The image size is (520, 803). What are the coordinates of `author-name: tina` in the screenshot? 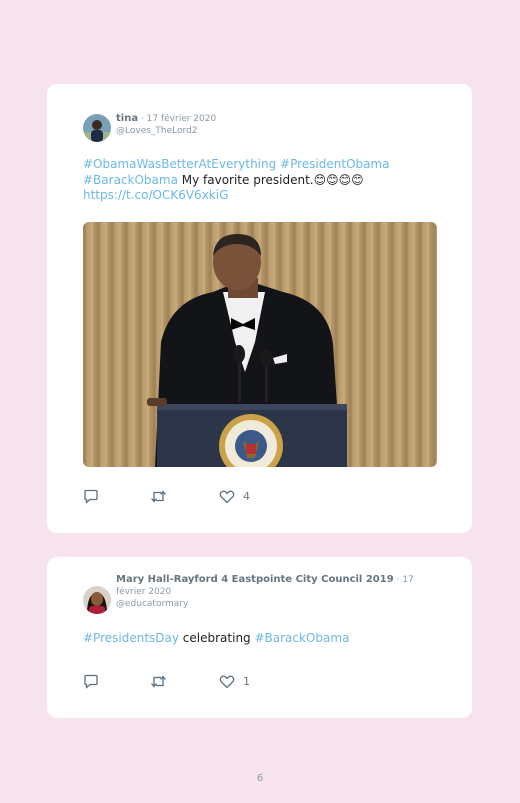 It's located at (127, 118).